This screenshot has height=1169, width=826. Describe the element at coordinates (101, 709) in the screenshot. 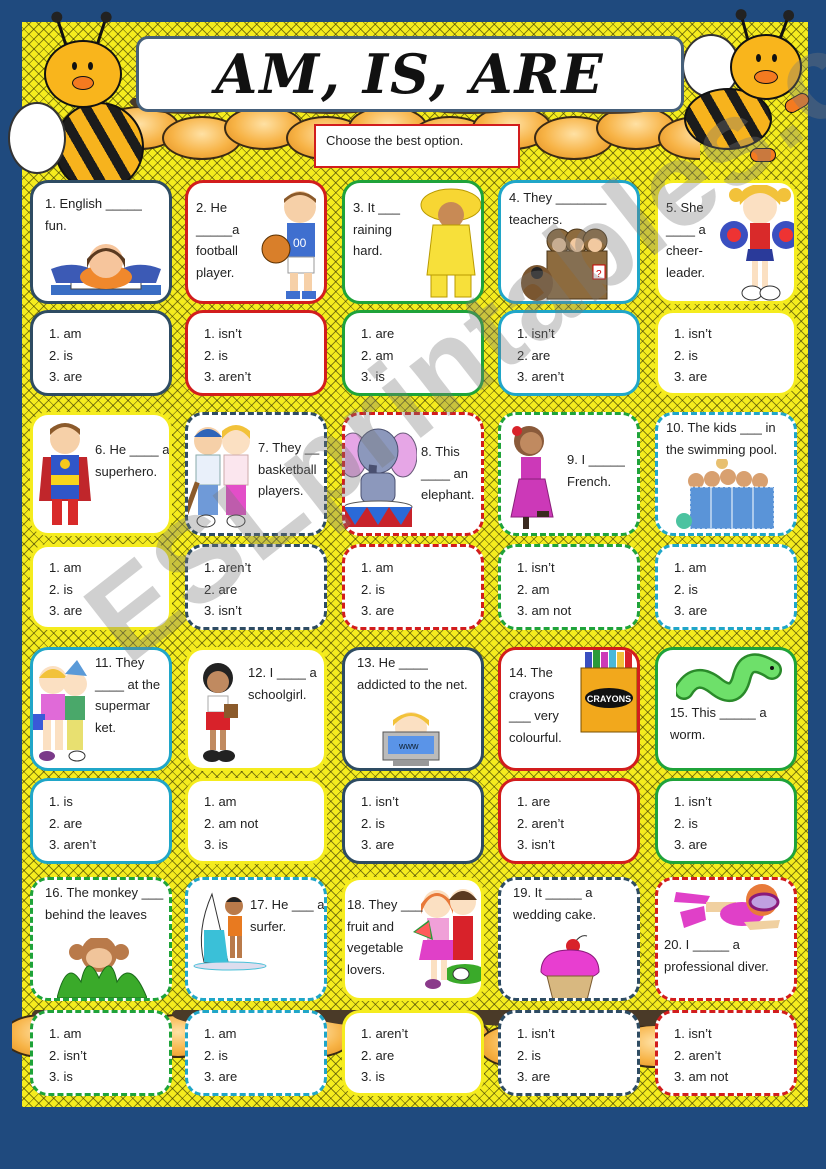

I see `question-card-11: 11. They ____ at the supermar ket.` at that location.